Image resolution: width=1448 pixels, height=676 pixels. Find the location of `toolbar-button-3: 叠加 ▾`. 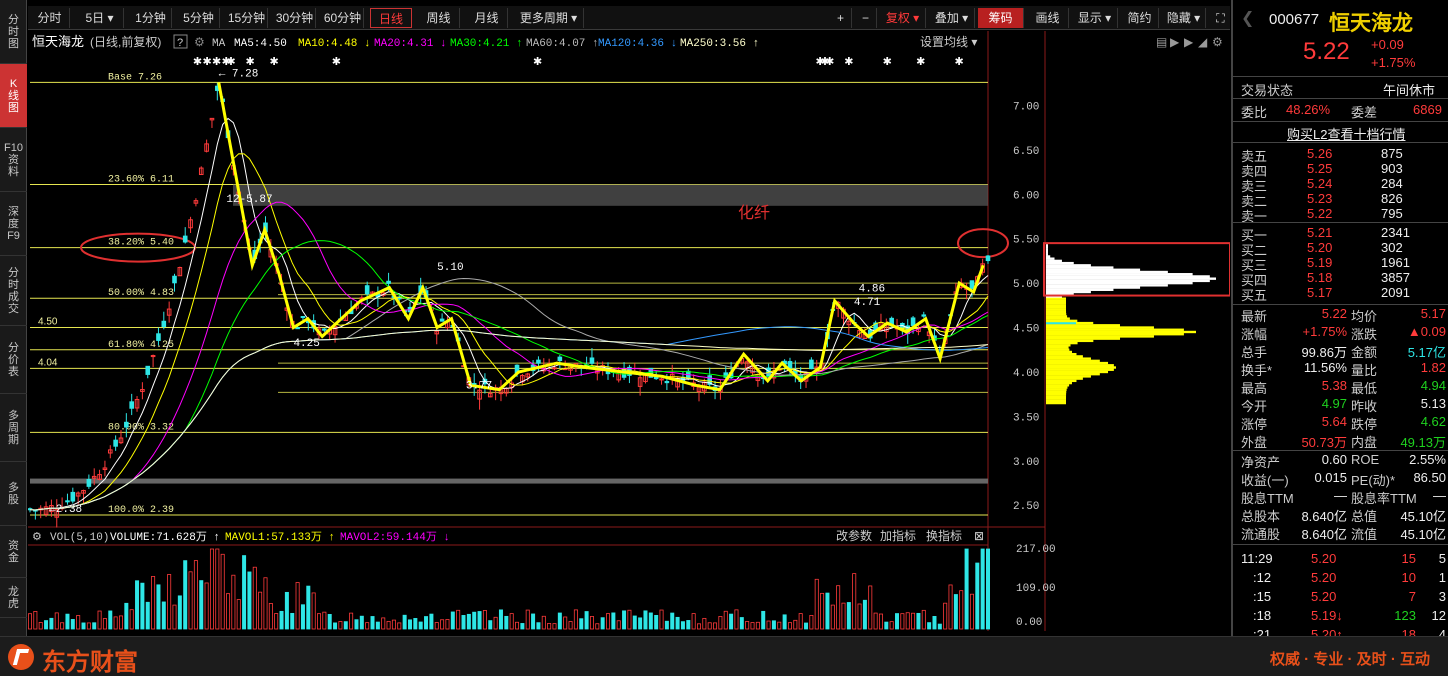

toolbar-button-3: 叠加 ▾ is located at coordinates (952, 18).